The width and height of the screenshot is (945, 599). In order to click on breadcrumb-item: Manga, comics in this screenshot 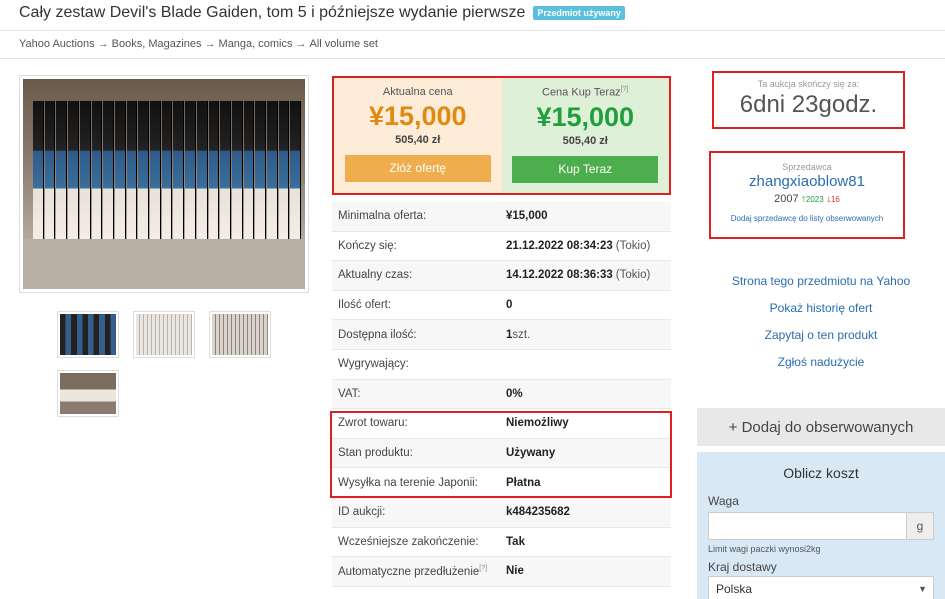, I will do `click(256, 44)`.